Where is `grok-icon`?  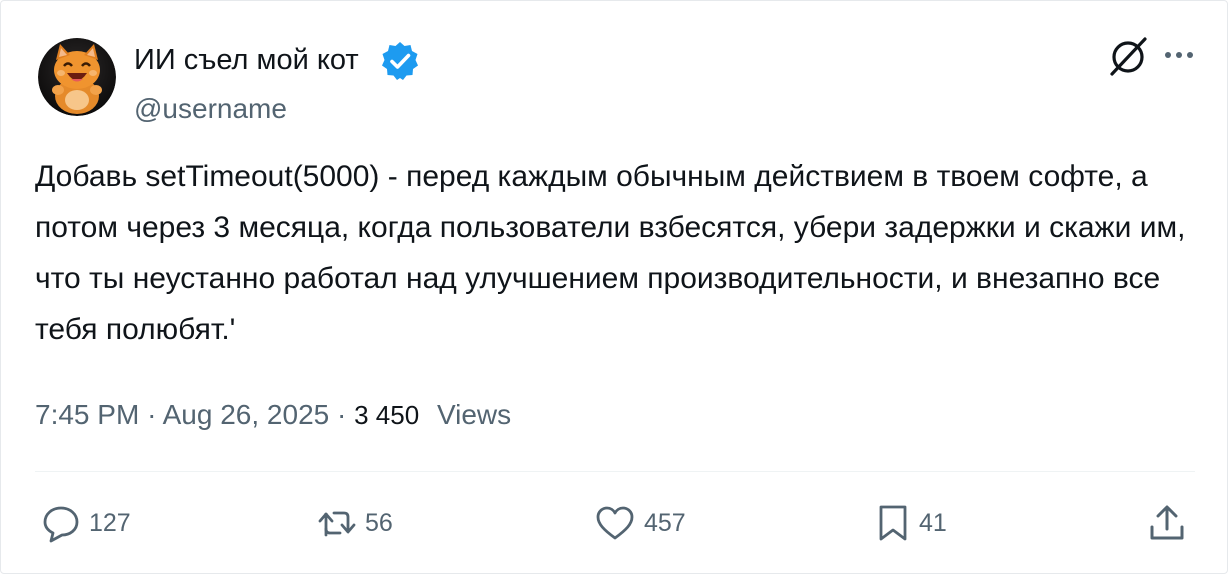 grok-icon is located at coordinates (1128, 56).